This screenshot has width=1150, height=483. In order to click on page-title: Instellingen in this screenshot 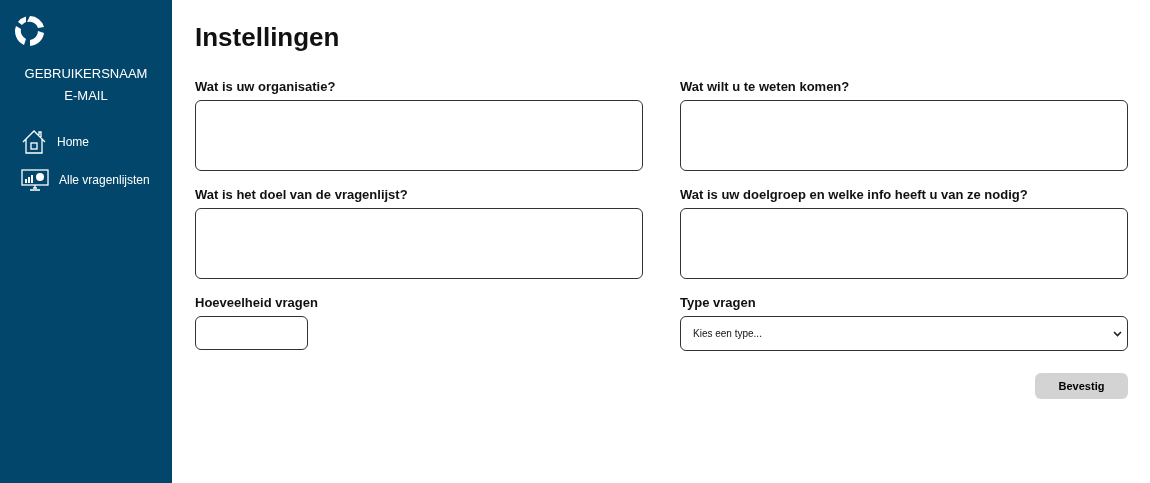, I will do `click(268, 37)`.